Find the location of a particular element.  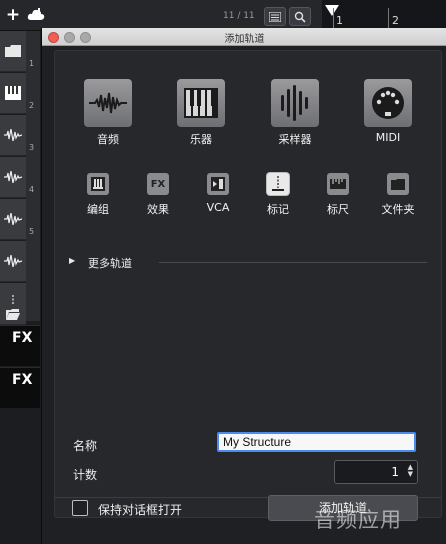

category-label: 标尺 is located at coordinates (338, 209).